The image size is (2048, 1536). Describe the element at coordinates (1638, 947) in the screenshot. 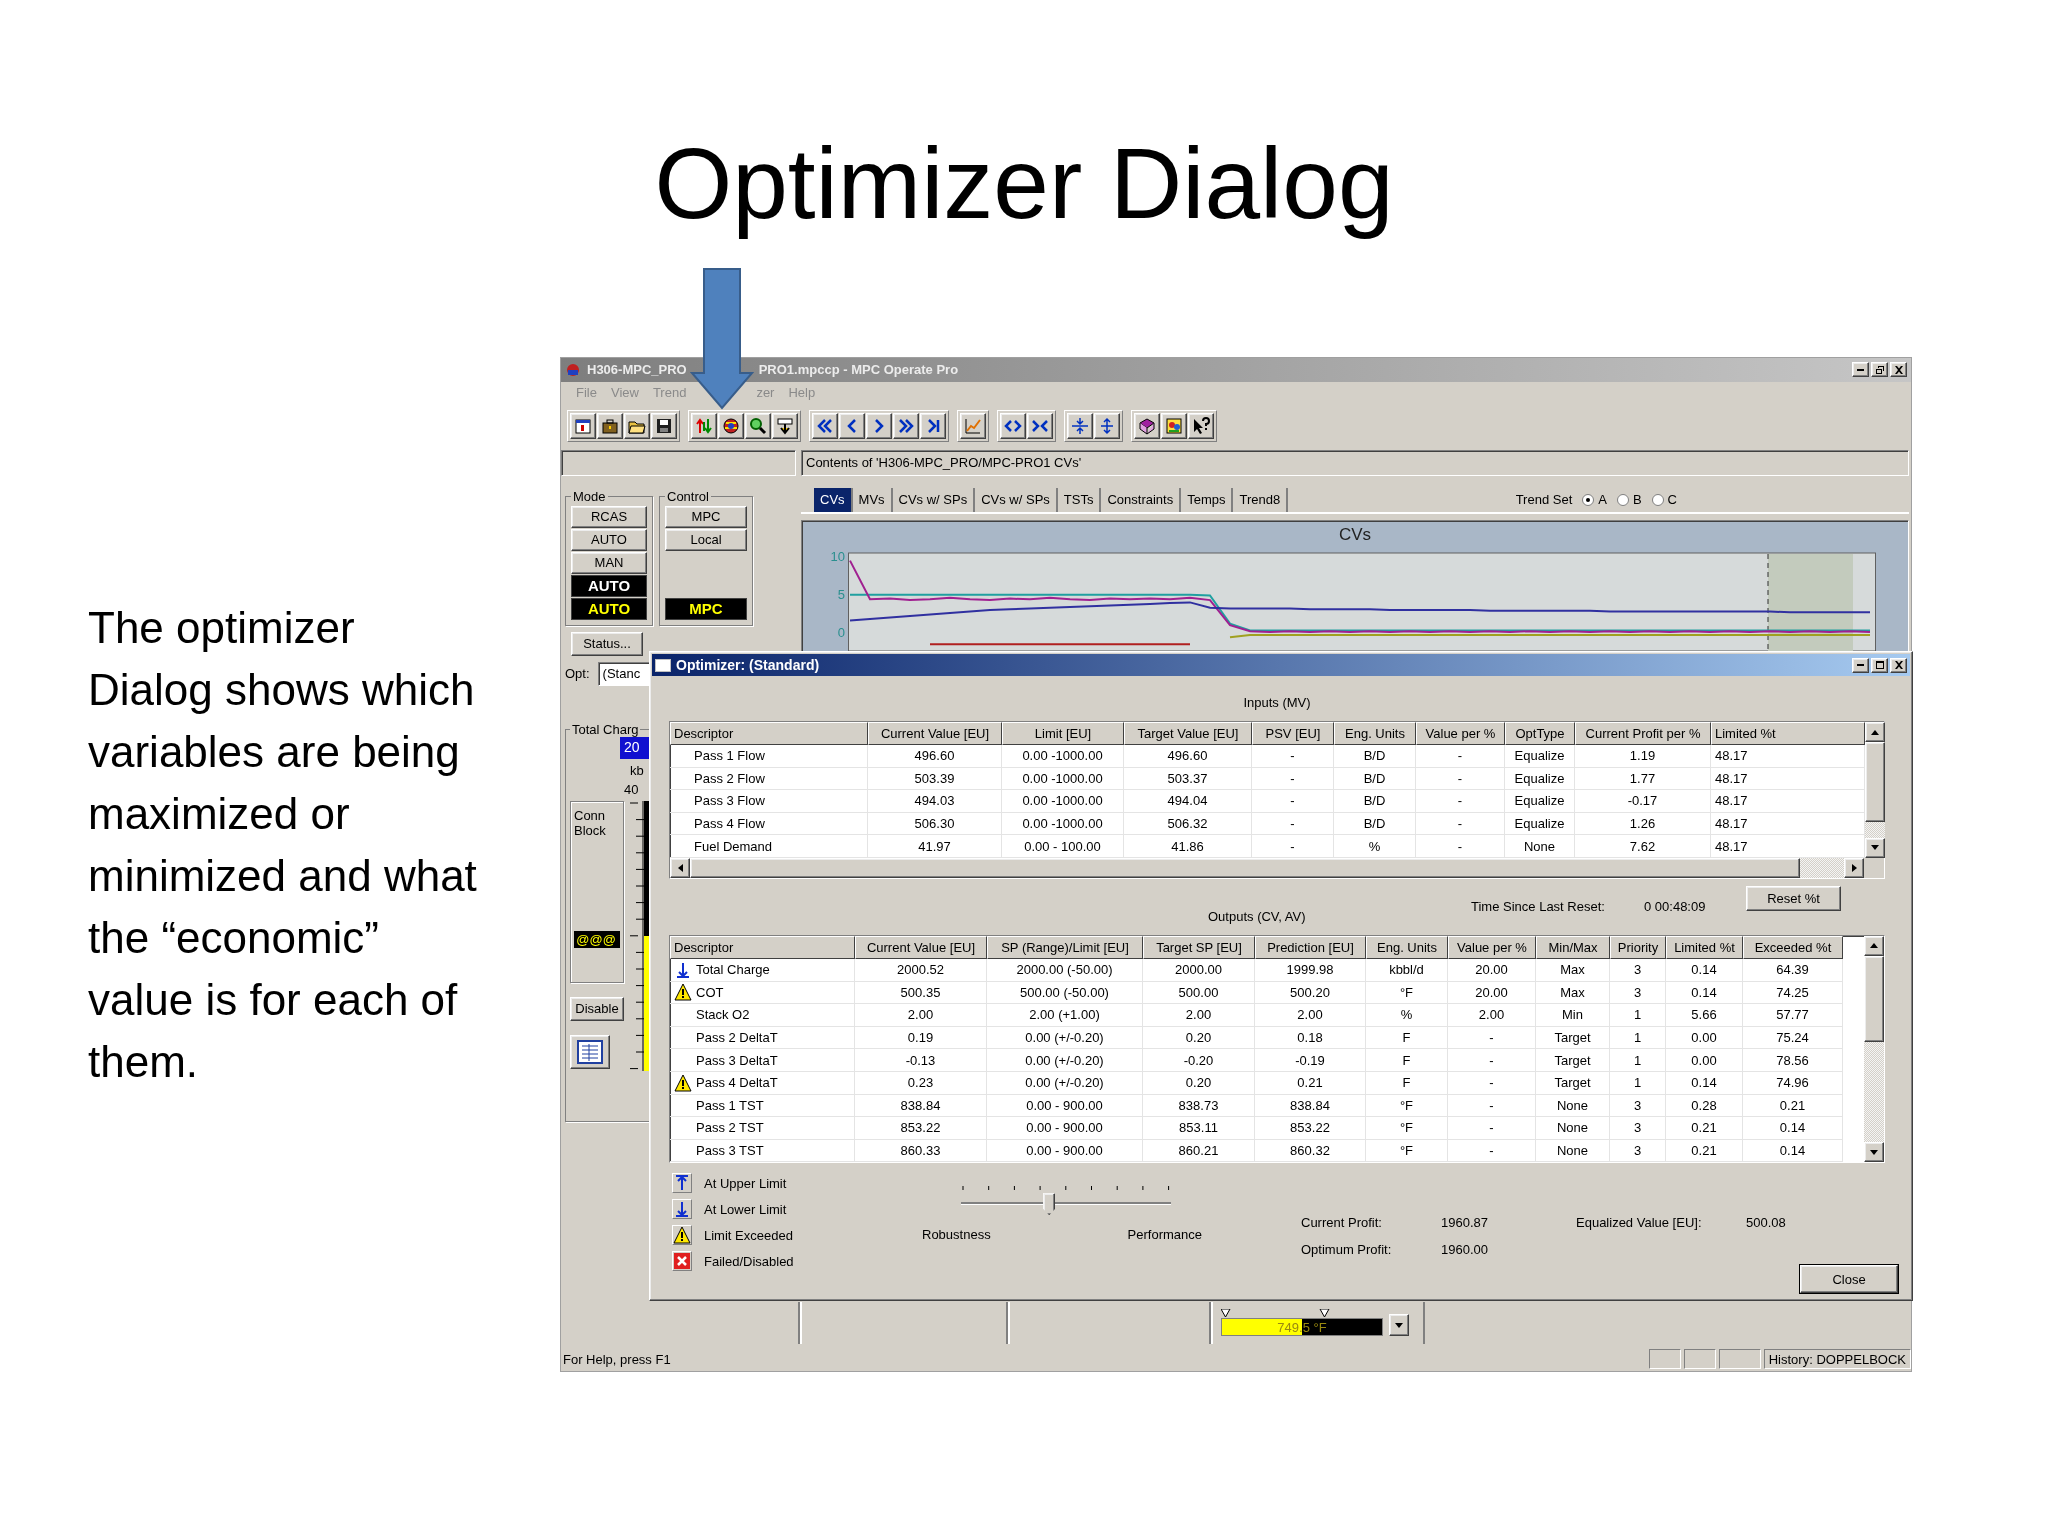

I see `column-header: Priority` at that location.